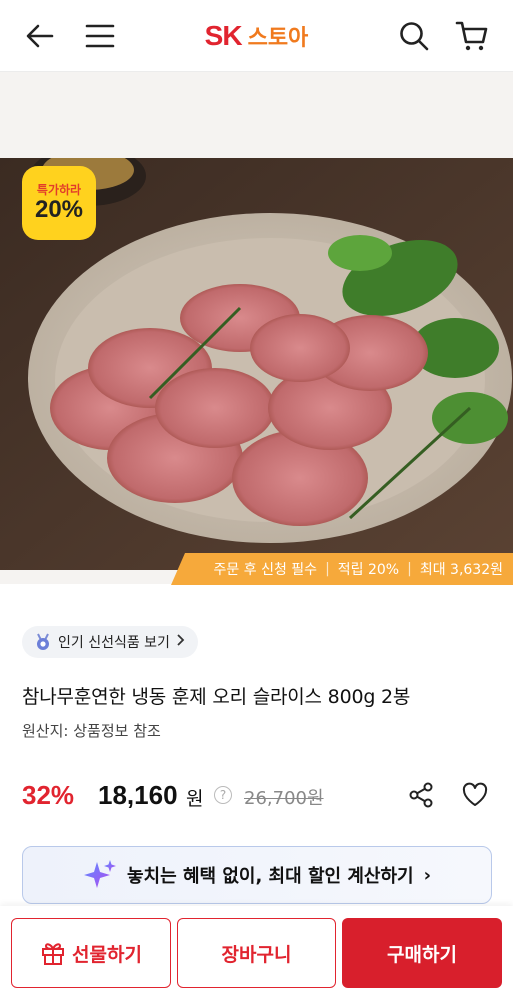 This screenshot has width=513, height=1000. Describe the element at coordinates (48, 795) in the screenshot. I see `discount-rate: 32%` at that location.